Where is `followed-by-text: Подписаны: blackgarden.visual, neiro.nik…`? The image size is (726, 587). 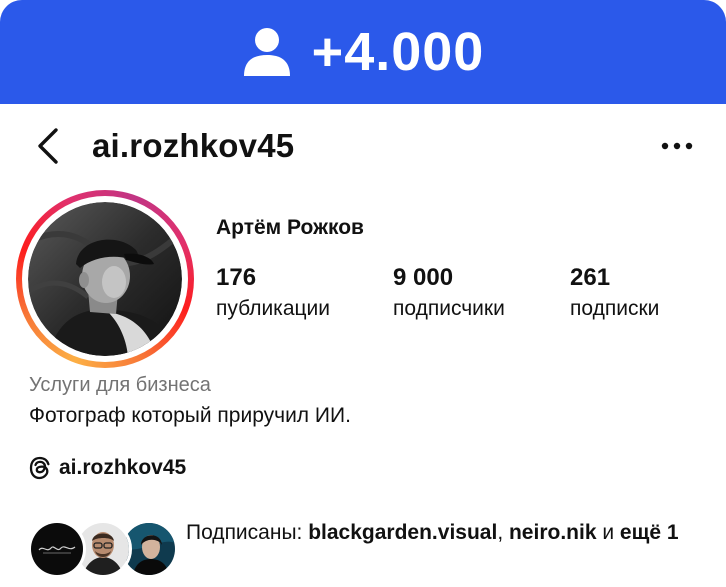 followed-by-text: Подписаны: blackgarden.visual, neiro.nik… is located at coordinates (451, 533).